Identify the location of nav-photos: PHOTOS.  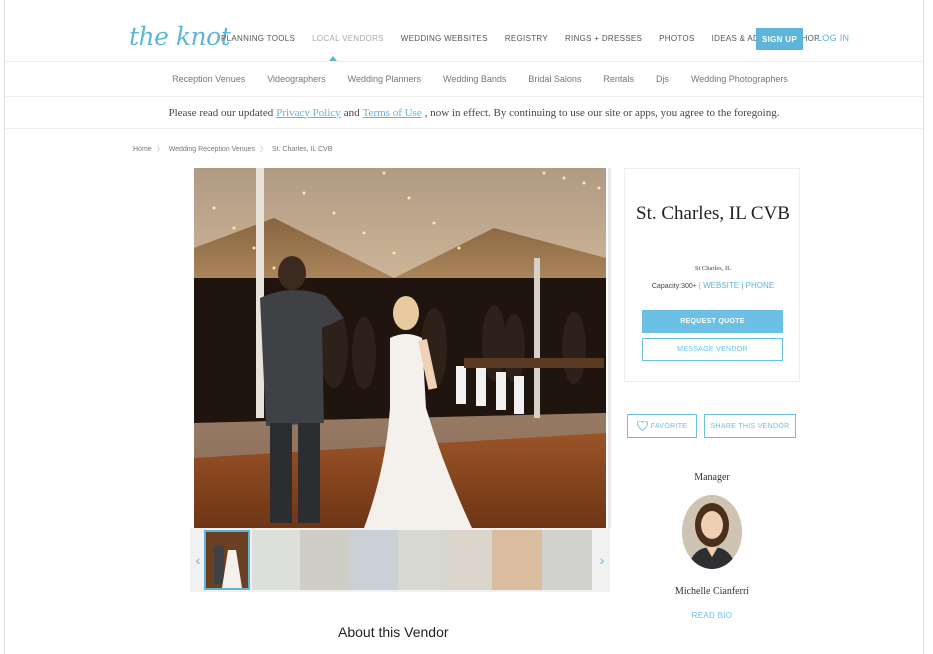
(676, 38).